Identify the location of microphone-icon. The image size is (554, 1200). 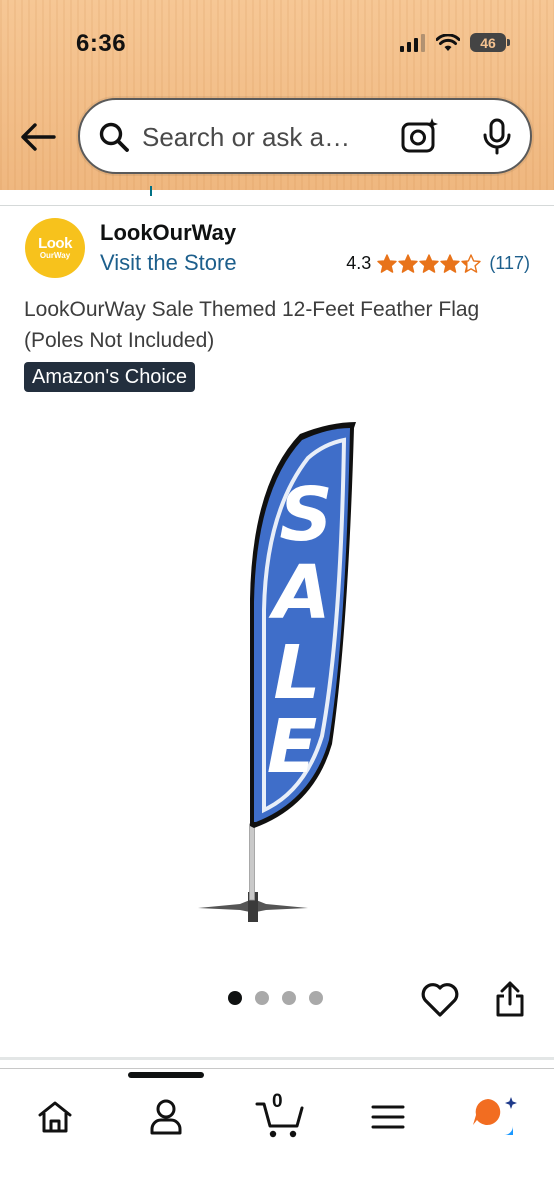
(497, 137).